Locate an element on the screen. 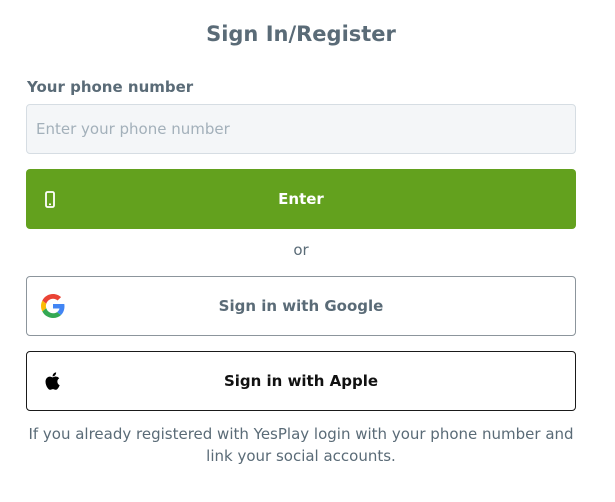 The width and height of the screenshot is (615, 502). phone-number-input is located at coordinates (301, 129).